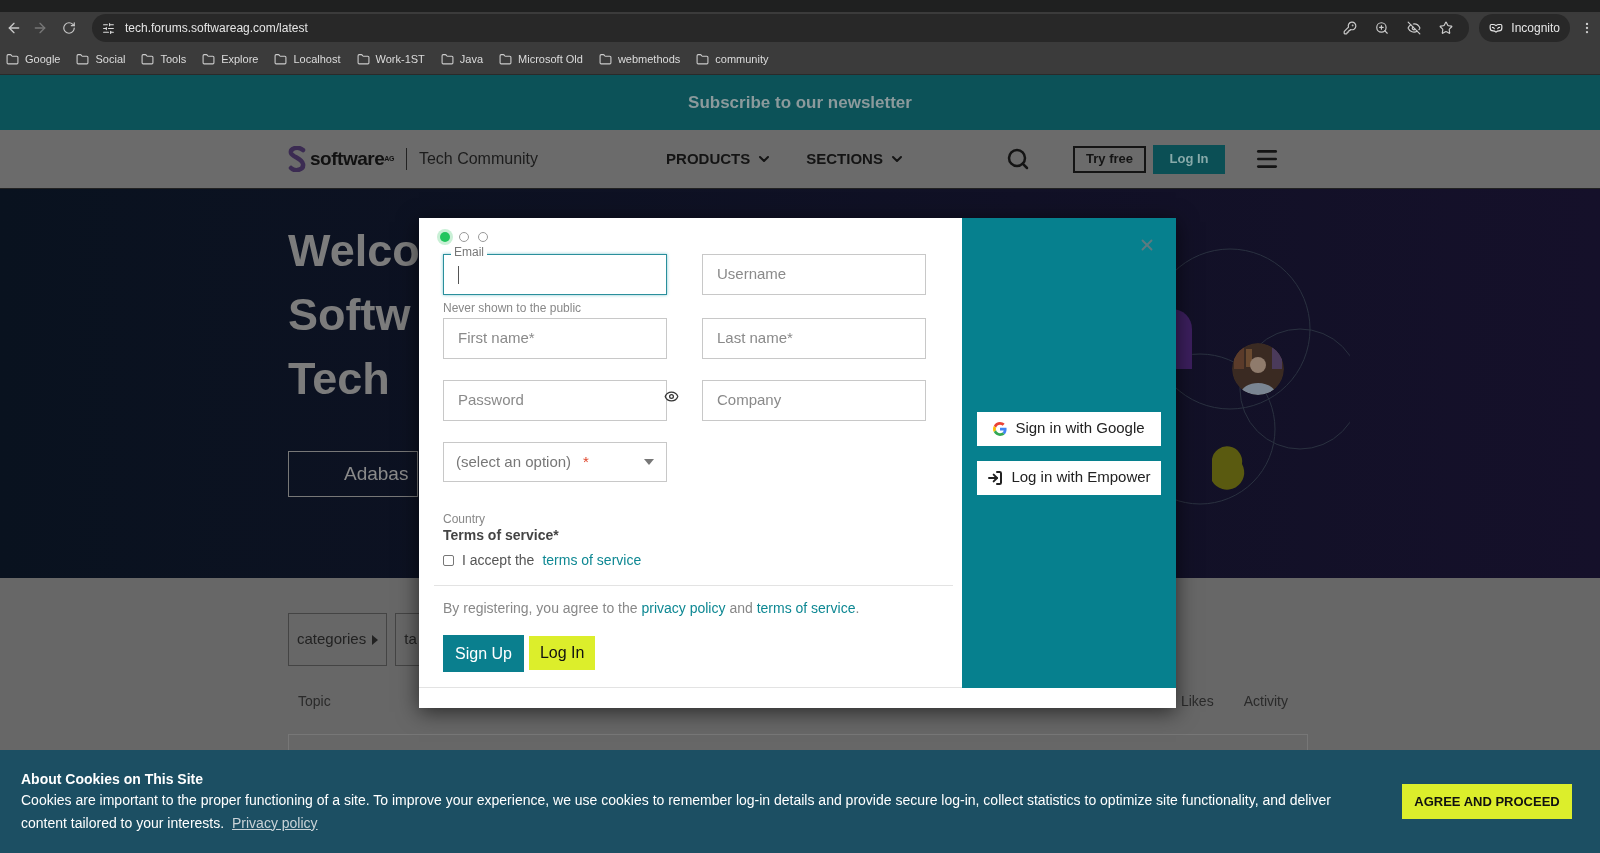 The width and height of the screenshot is (1600, 853). What do you see at coordinates (390, 59) in the screenshot?
I see `bookmark-item: Work-1ST` at bounding box center [390, 59].